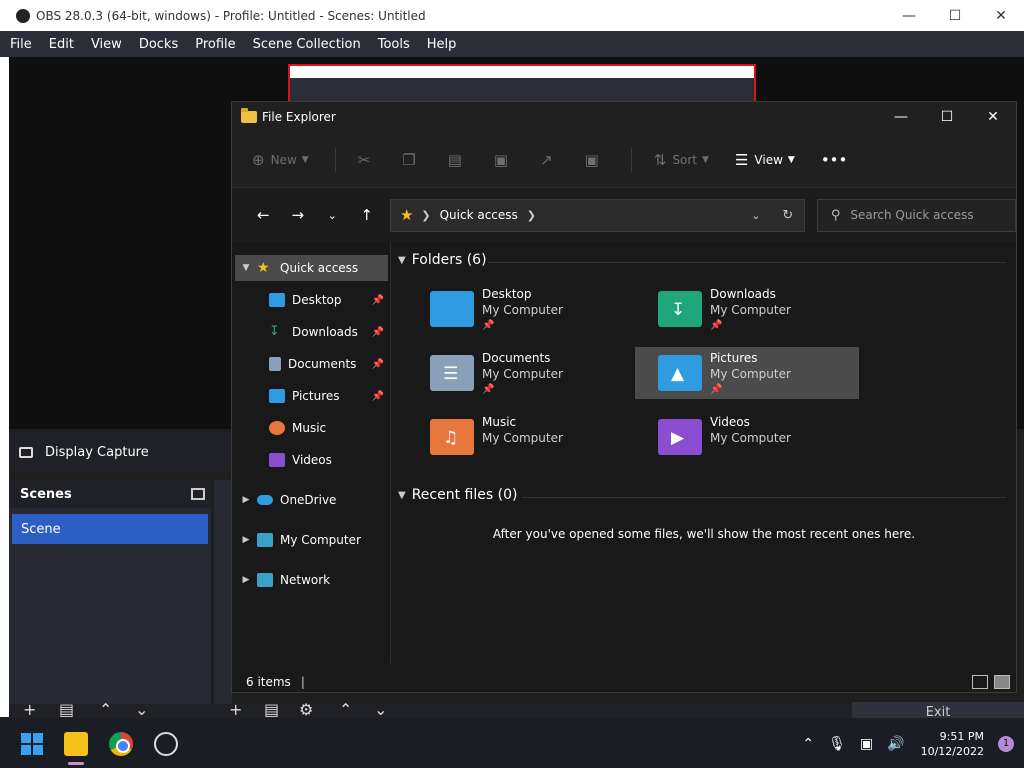  Describe the element at coordinates (756, 215) in the screenshot. I see `address-dropdown-icon: ⌄` at that location.